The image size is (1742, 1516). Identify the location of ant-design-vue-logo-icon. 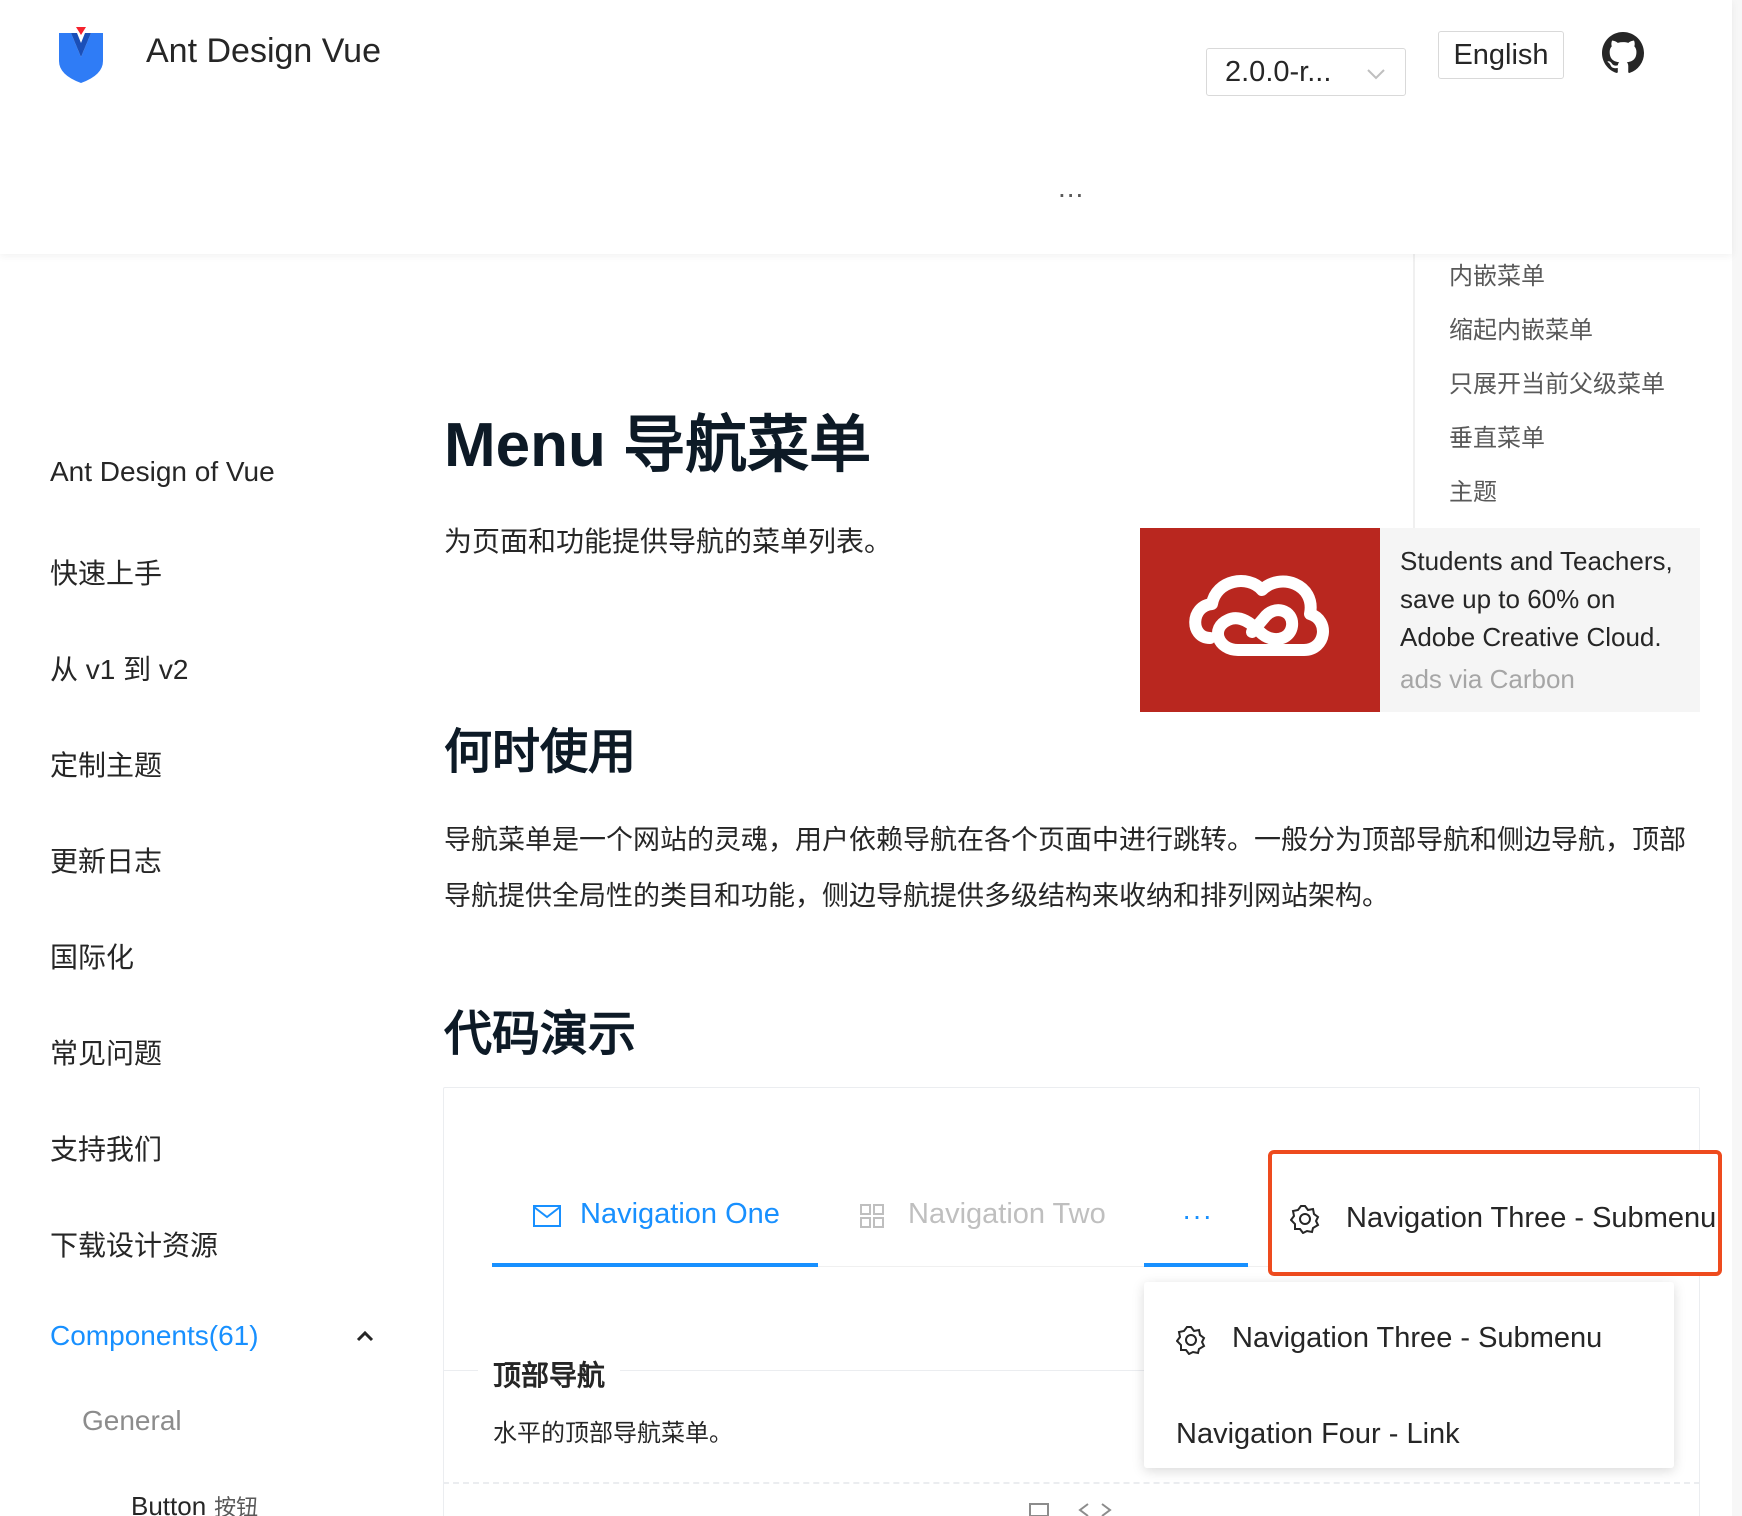
(81, 56).